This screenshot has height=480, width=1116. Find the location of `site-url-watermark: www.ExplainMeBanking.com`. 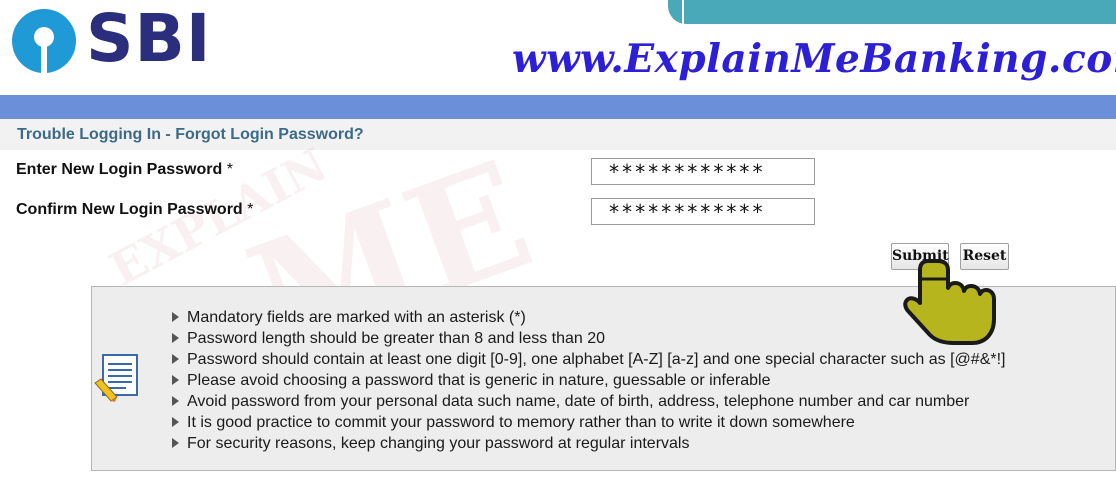

site-url-watermark: www.ExplainMeBanking.com is located at coordinates (814, 59).